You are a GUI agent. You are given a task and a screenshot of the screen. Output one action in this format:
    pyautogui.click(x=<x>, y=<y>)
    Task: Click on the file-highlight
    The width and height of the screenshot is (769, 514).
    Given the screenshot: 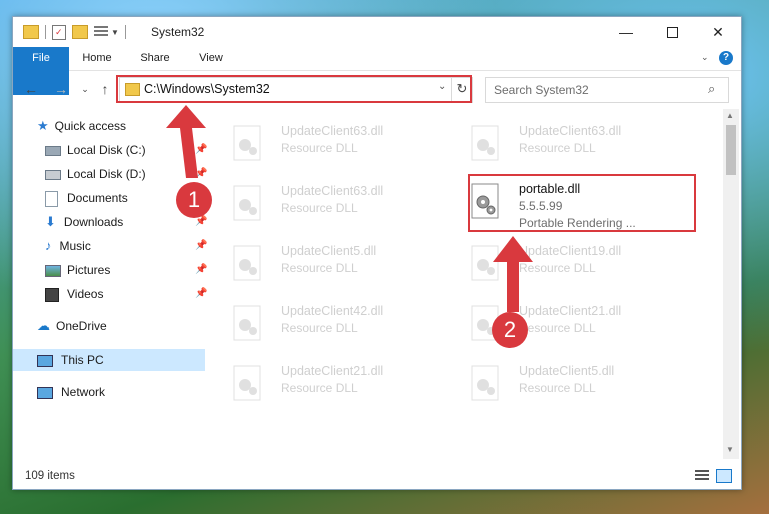 What is the action you would take?
    pyautogui.click(x=582, y=203)
    